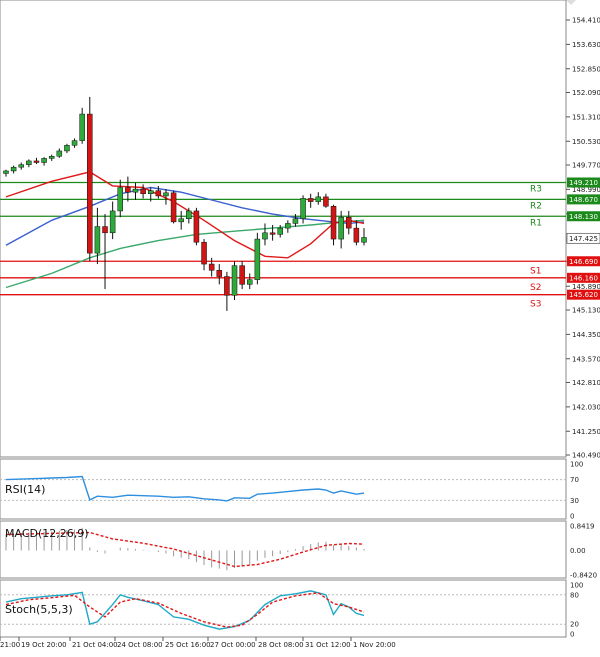  What do you see at coordinates (574, 480) in the screenshot?
I see `rsi-tick-label: 70` at bounding box center [574, 480].